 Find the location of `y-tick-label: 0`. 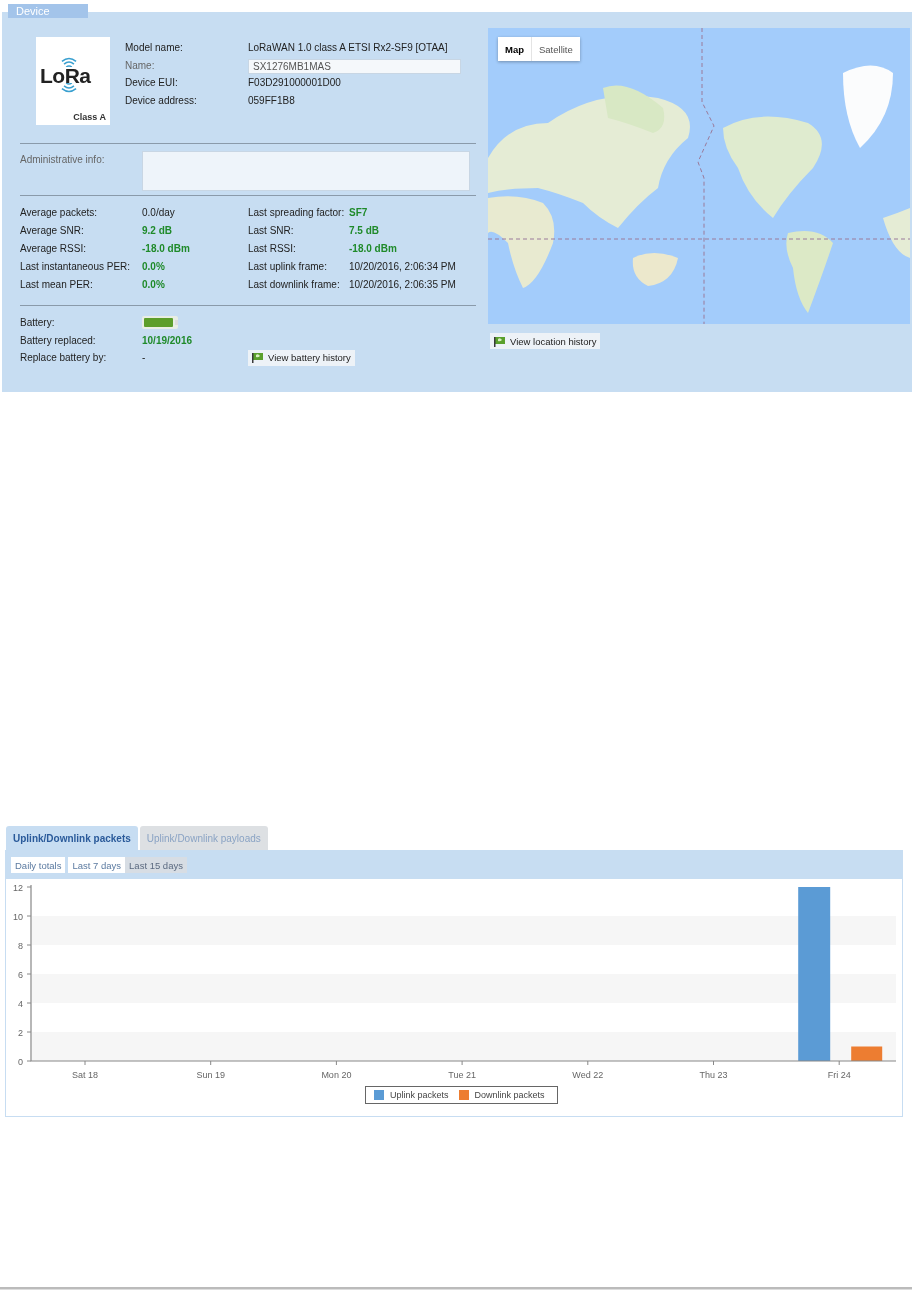

y-tick-label: 0 is located at coordinates (20, 1061).